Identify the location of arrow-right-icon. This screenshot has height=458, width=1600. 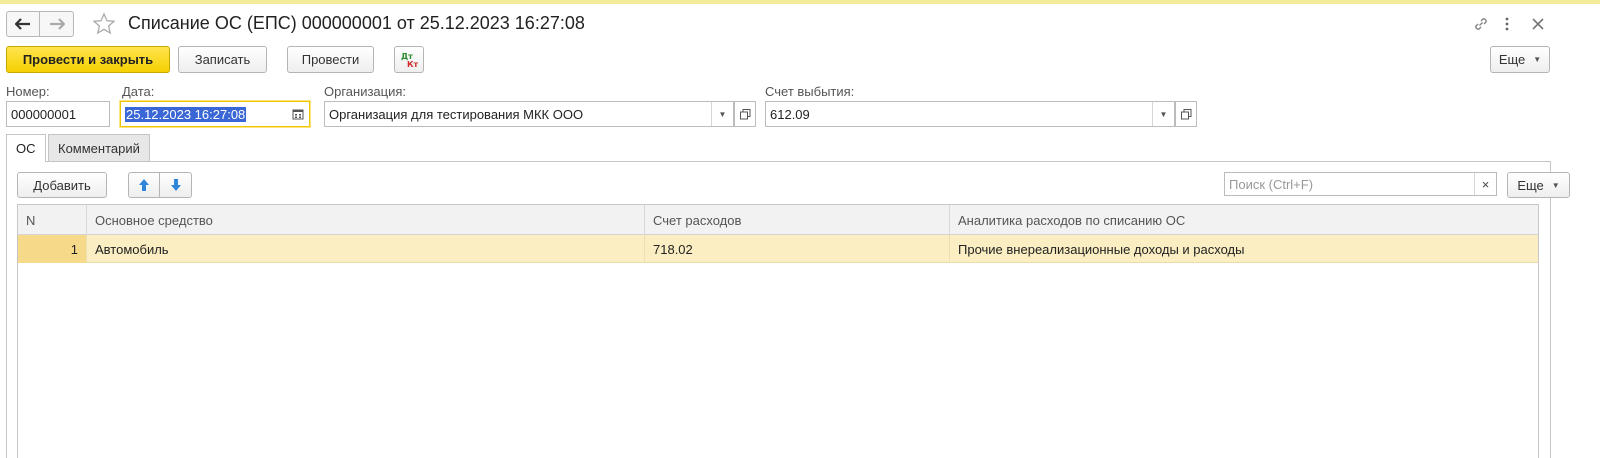
(57, 24).